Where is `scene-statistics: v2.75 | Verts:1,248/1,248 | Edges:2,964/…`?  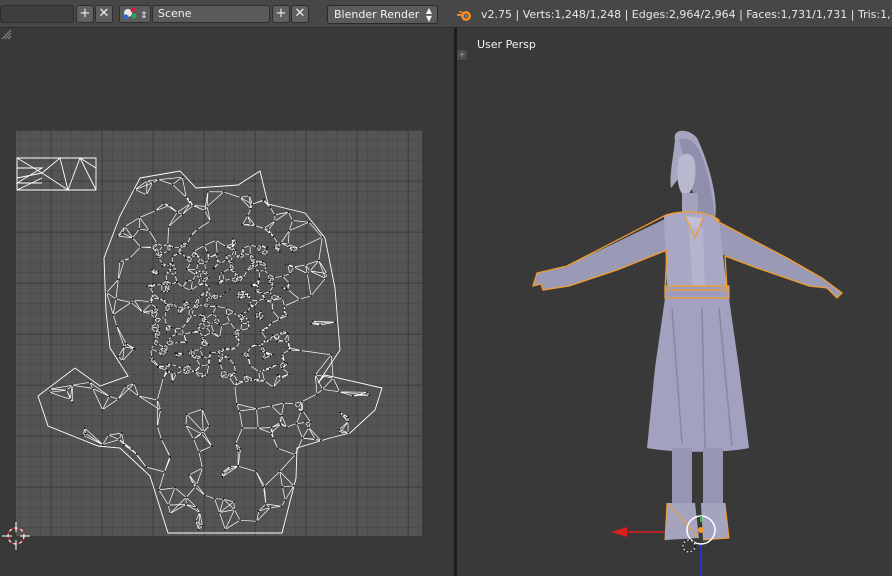 scene-statistics: v2.75 | Verts:1,248/1,248 | Edges:2,964/… is located at coordinates (686, 14).